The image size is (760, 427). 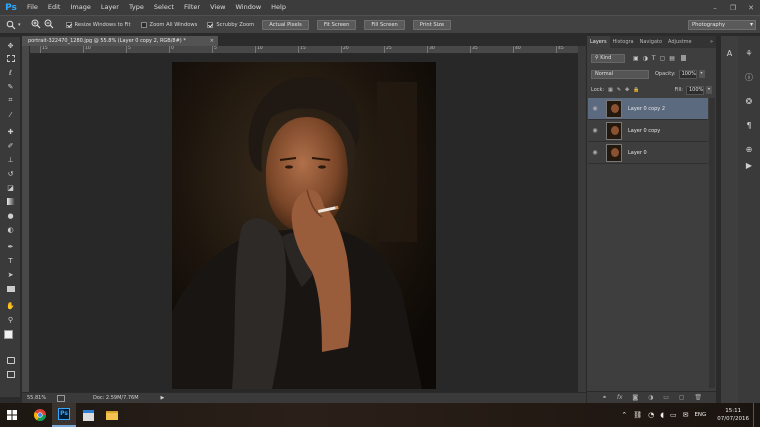 I want to click on tab-navigator: Navigato, so click(x=651, y=42).